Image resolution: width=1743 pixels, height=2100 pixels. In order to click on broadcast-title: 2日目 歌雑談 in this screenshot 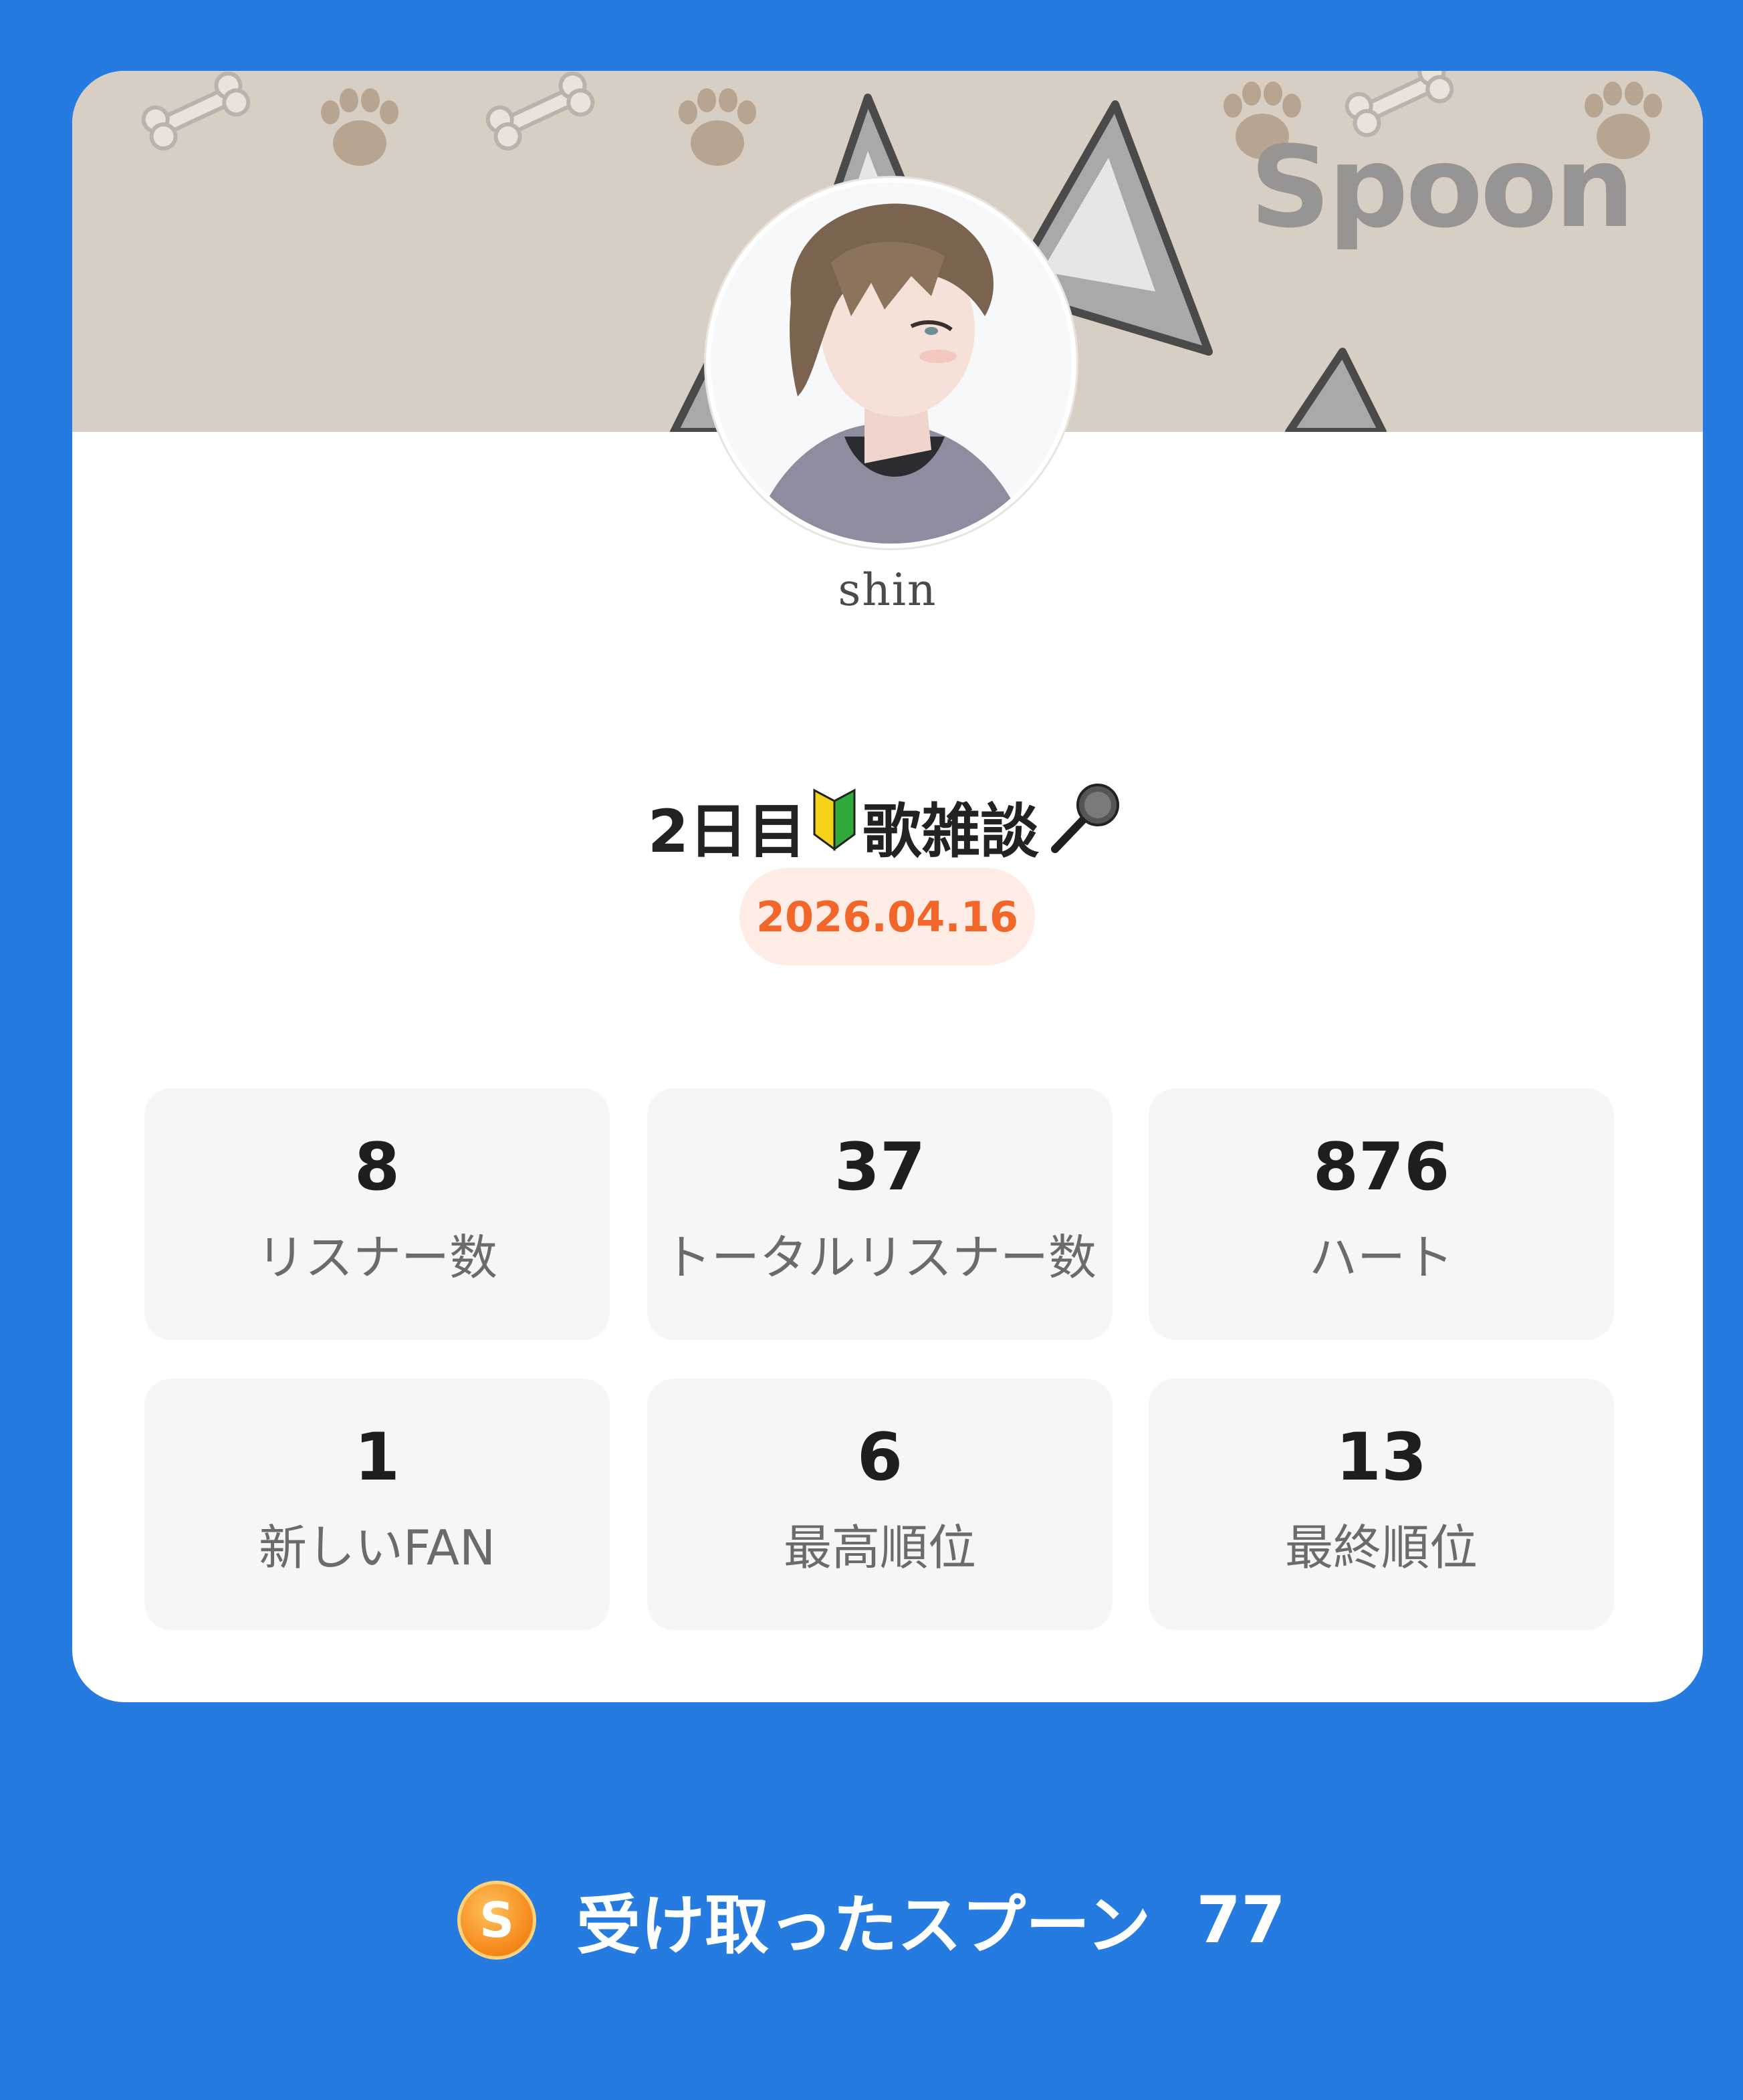, I will do `click(887, 827)`.